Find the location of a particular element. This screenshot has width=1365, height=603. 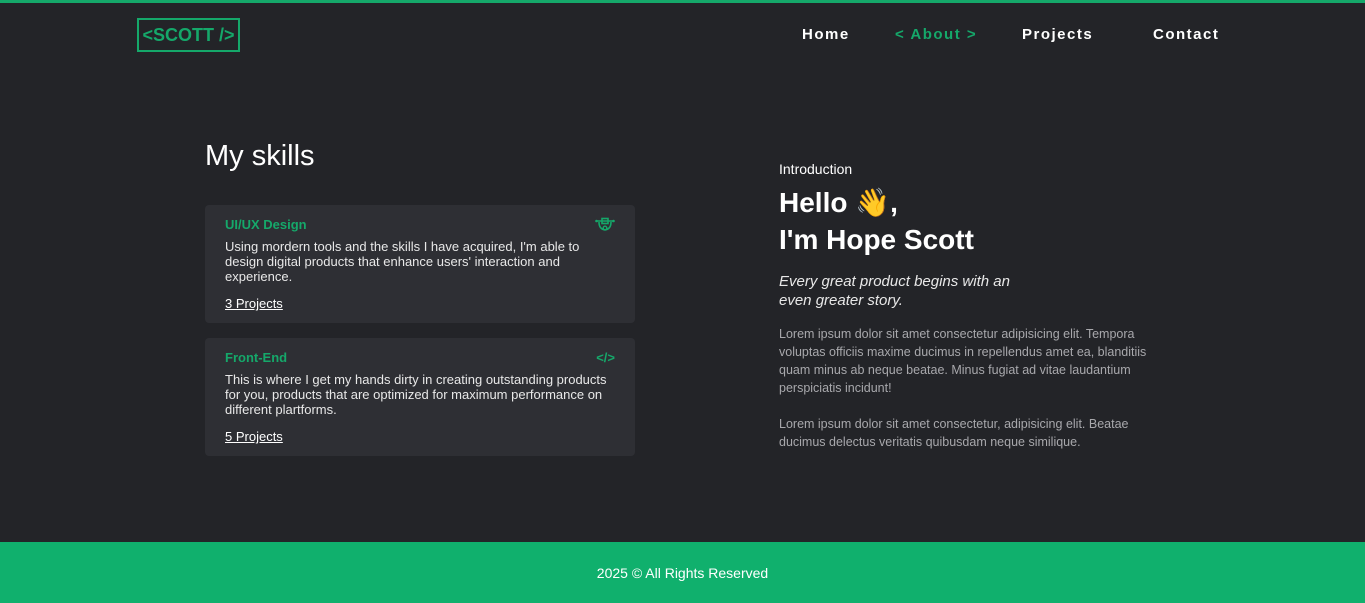

skill-projects-link: 5 Projects is located at coordinates (254, 436).